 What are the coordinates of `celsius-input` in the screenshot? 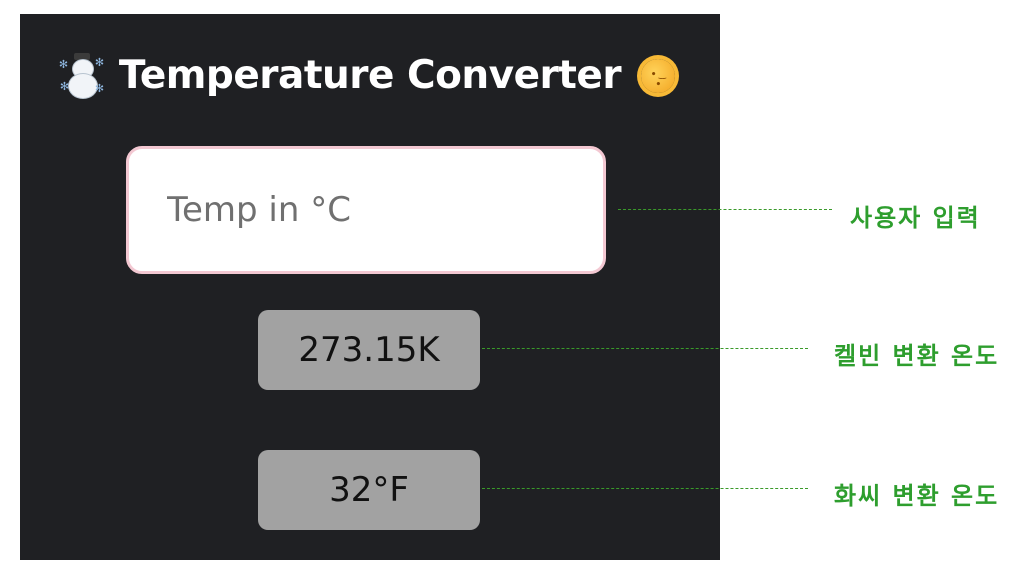 It's located at (366, 210).